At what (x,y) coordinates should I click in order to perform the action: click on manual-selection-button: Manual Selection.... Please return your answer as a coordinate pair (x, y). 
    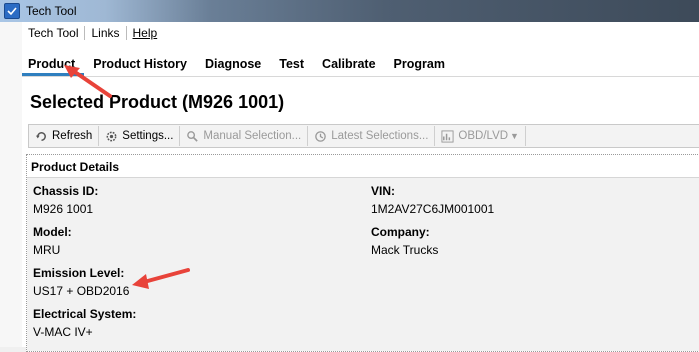
    Looking at the image, I should click on (244, 136).